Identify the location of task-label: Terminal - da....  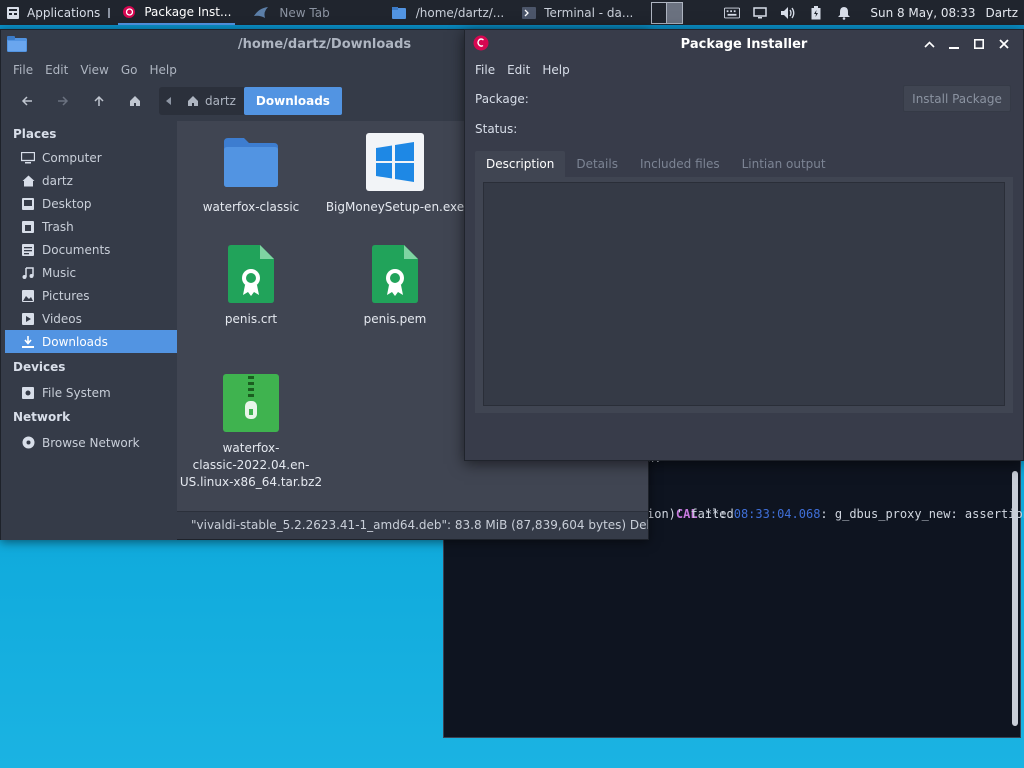
(589, 12).